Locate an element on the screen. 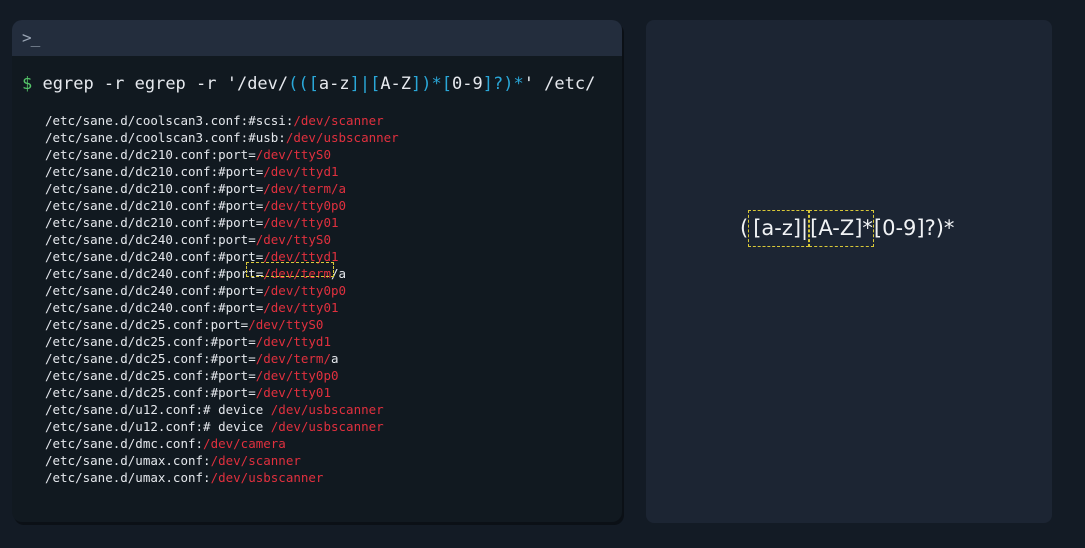 Image resolution: width=1085 pixels, height=548 pixels. output-line: /etc/sane.d/dc210.conf:port=/dev/ttyS0 is located at coordinates (188, 154).